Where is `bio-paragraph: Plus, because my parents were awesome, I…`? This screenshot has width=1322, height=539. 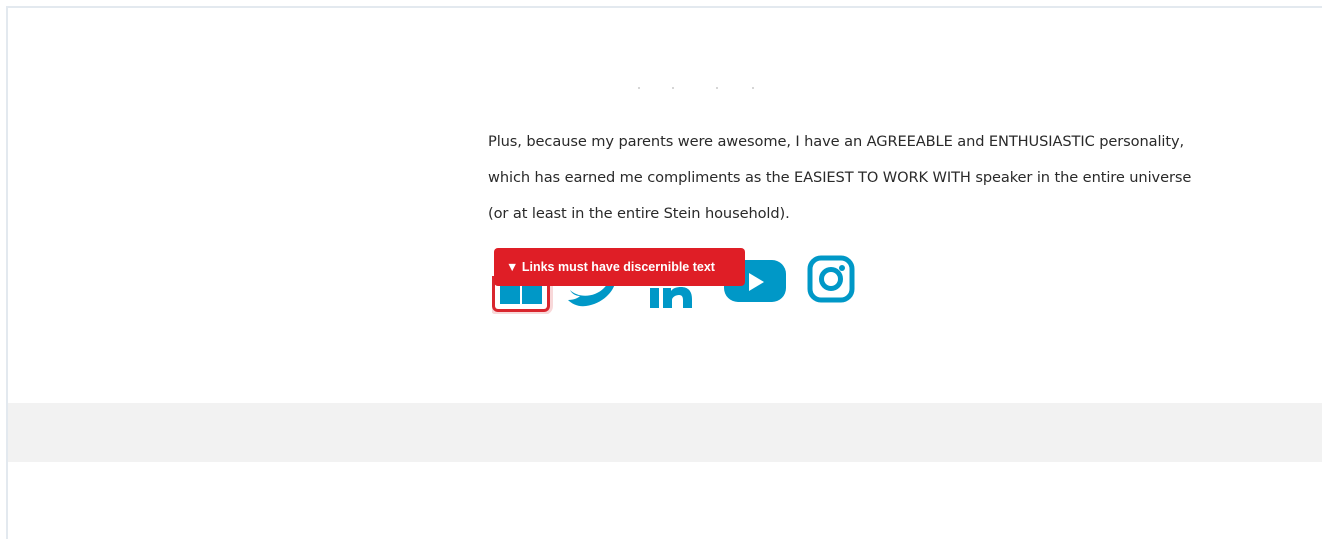
bio-paragraph: Plus, because my parents were awesome, I… is located at coordinates (888, 178).